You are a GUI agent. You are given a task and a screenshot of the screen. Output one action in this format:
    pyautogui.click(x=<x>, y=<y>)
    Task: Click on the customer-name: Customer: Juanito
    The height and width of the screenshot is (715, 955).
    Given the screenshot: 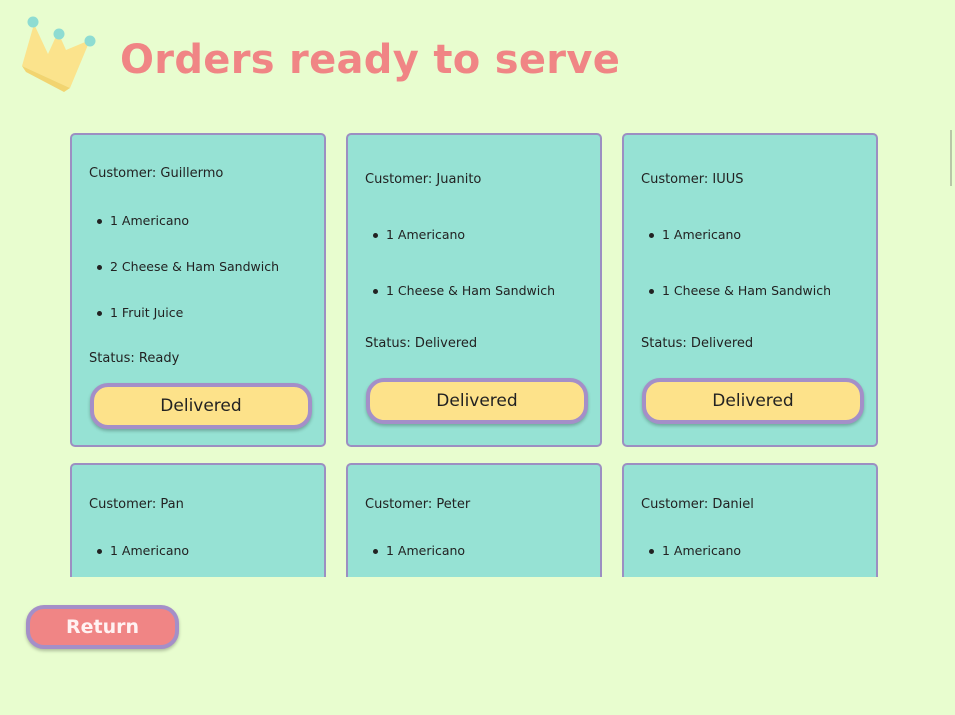 What is the action you would take?
    pyautogui.click(x=423, y=179)
    